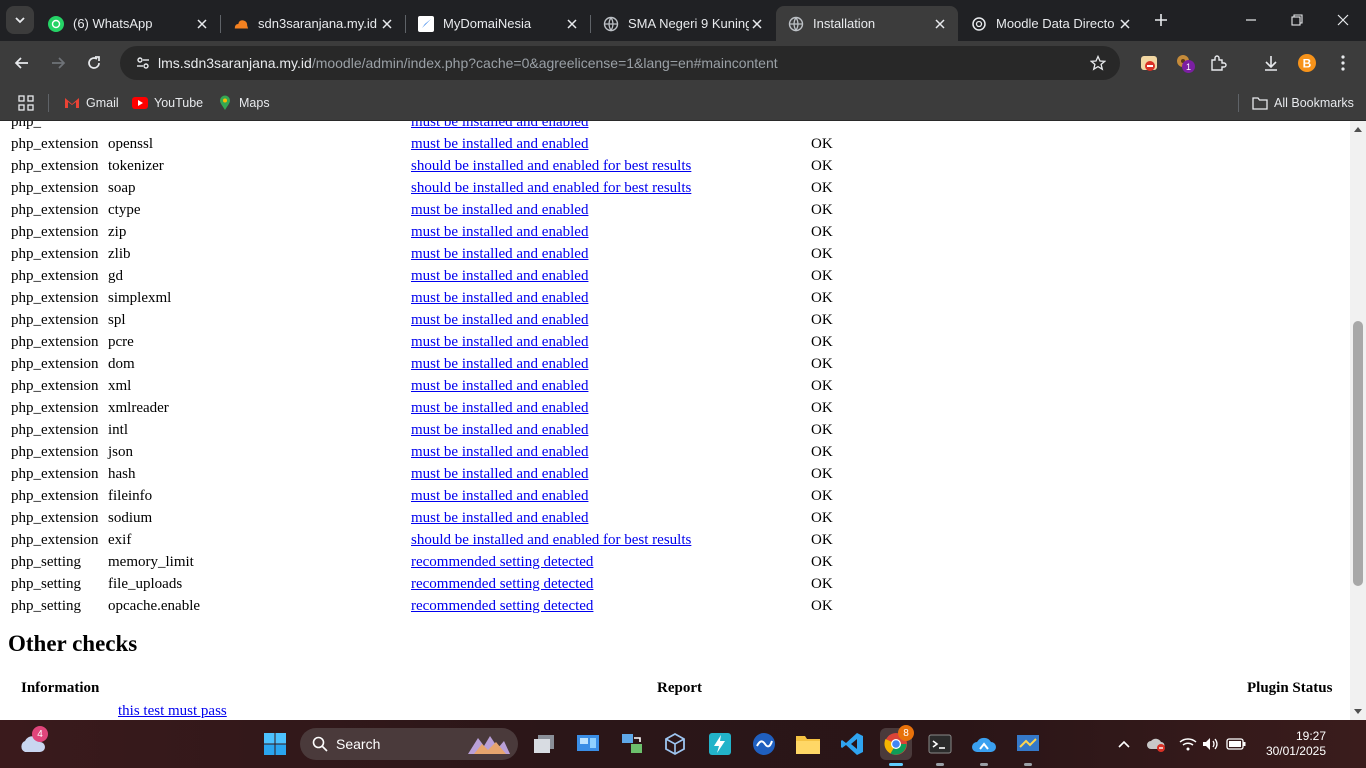 The width and height of the screenshot is (1366, 768). I want to click on taskbar-app-cloud, so click(984, 747).